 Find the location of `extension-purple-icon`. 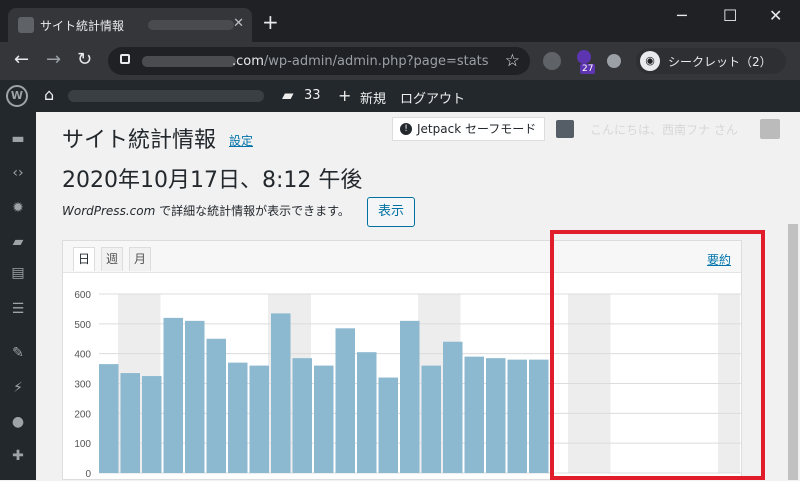

extension-purple-icon is located at coordinates (584, 57).